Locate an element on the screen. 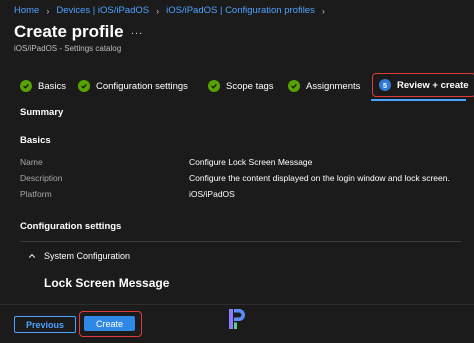 The height and width of the screenshot is (343, 474). previous-button: Previous is located at coordinates (45, 324).